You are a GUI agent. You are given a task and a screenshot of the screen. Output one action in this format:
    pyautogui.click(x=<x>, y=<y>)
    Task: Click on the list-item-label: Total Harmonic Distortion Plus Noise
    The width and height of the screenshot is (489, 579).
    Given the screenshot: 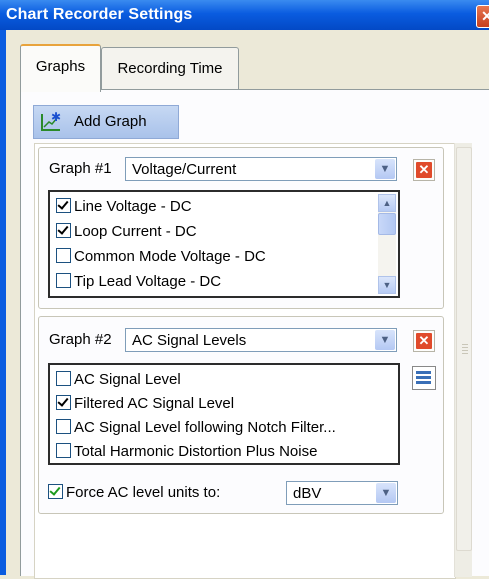 What is the action you would take?
    pyautogui.click(x=196, y=451)
    